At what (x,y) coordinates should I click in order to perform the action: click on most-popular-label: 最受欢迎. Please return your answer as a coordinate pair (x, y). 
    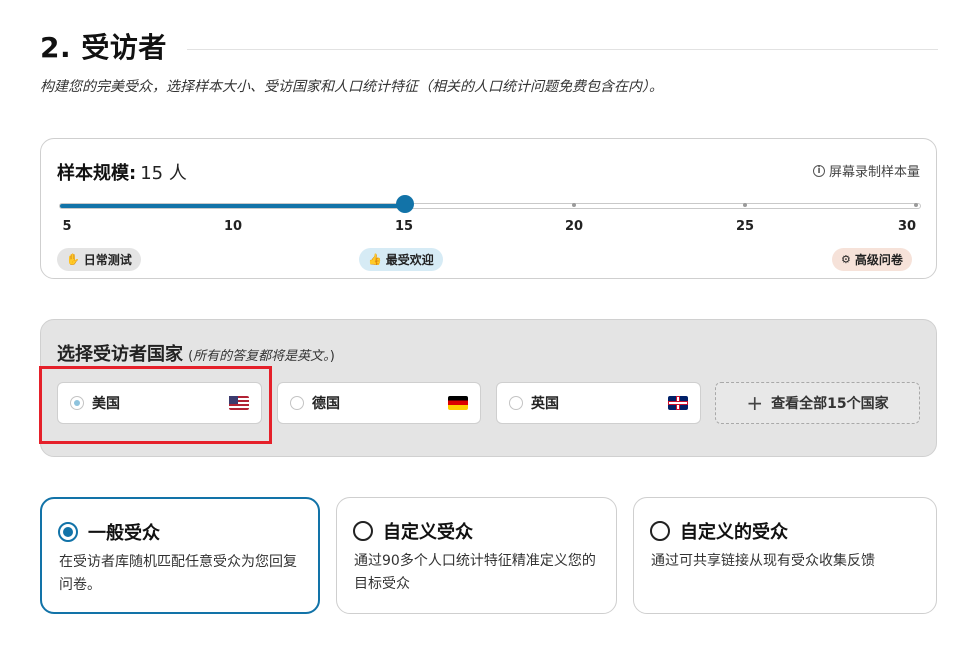
    Looking at the image, I should click on (409, 260).